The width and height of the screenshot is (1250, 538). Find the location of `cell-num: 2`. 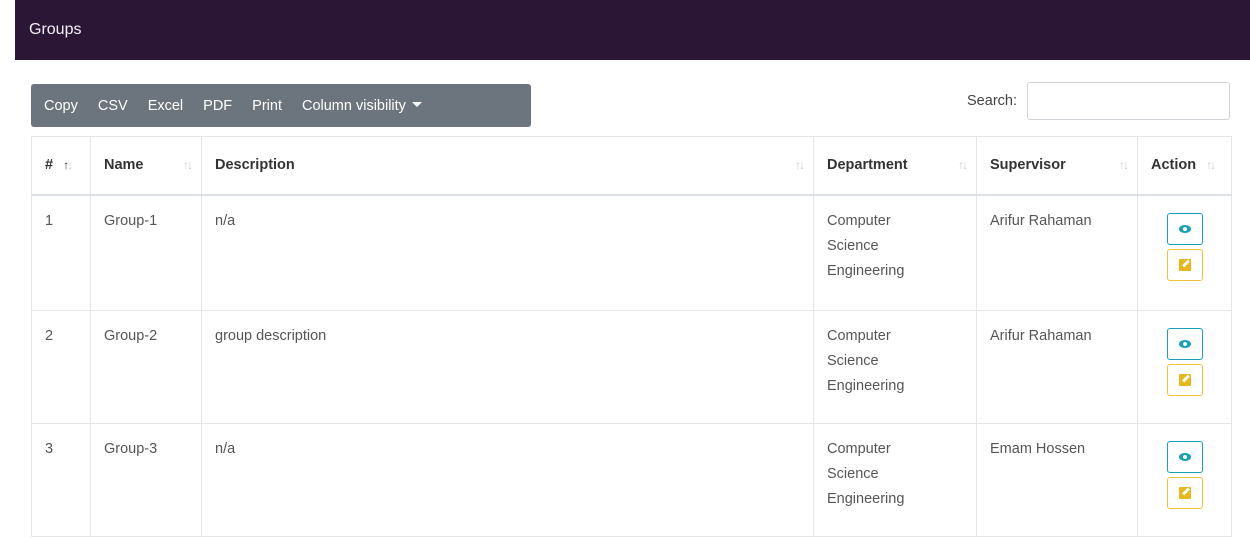

cell-num: 2 is located at coordinates (61, 367).